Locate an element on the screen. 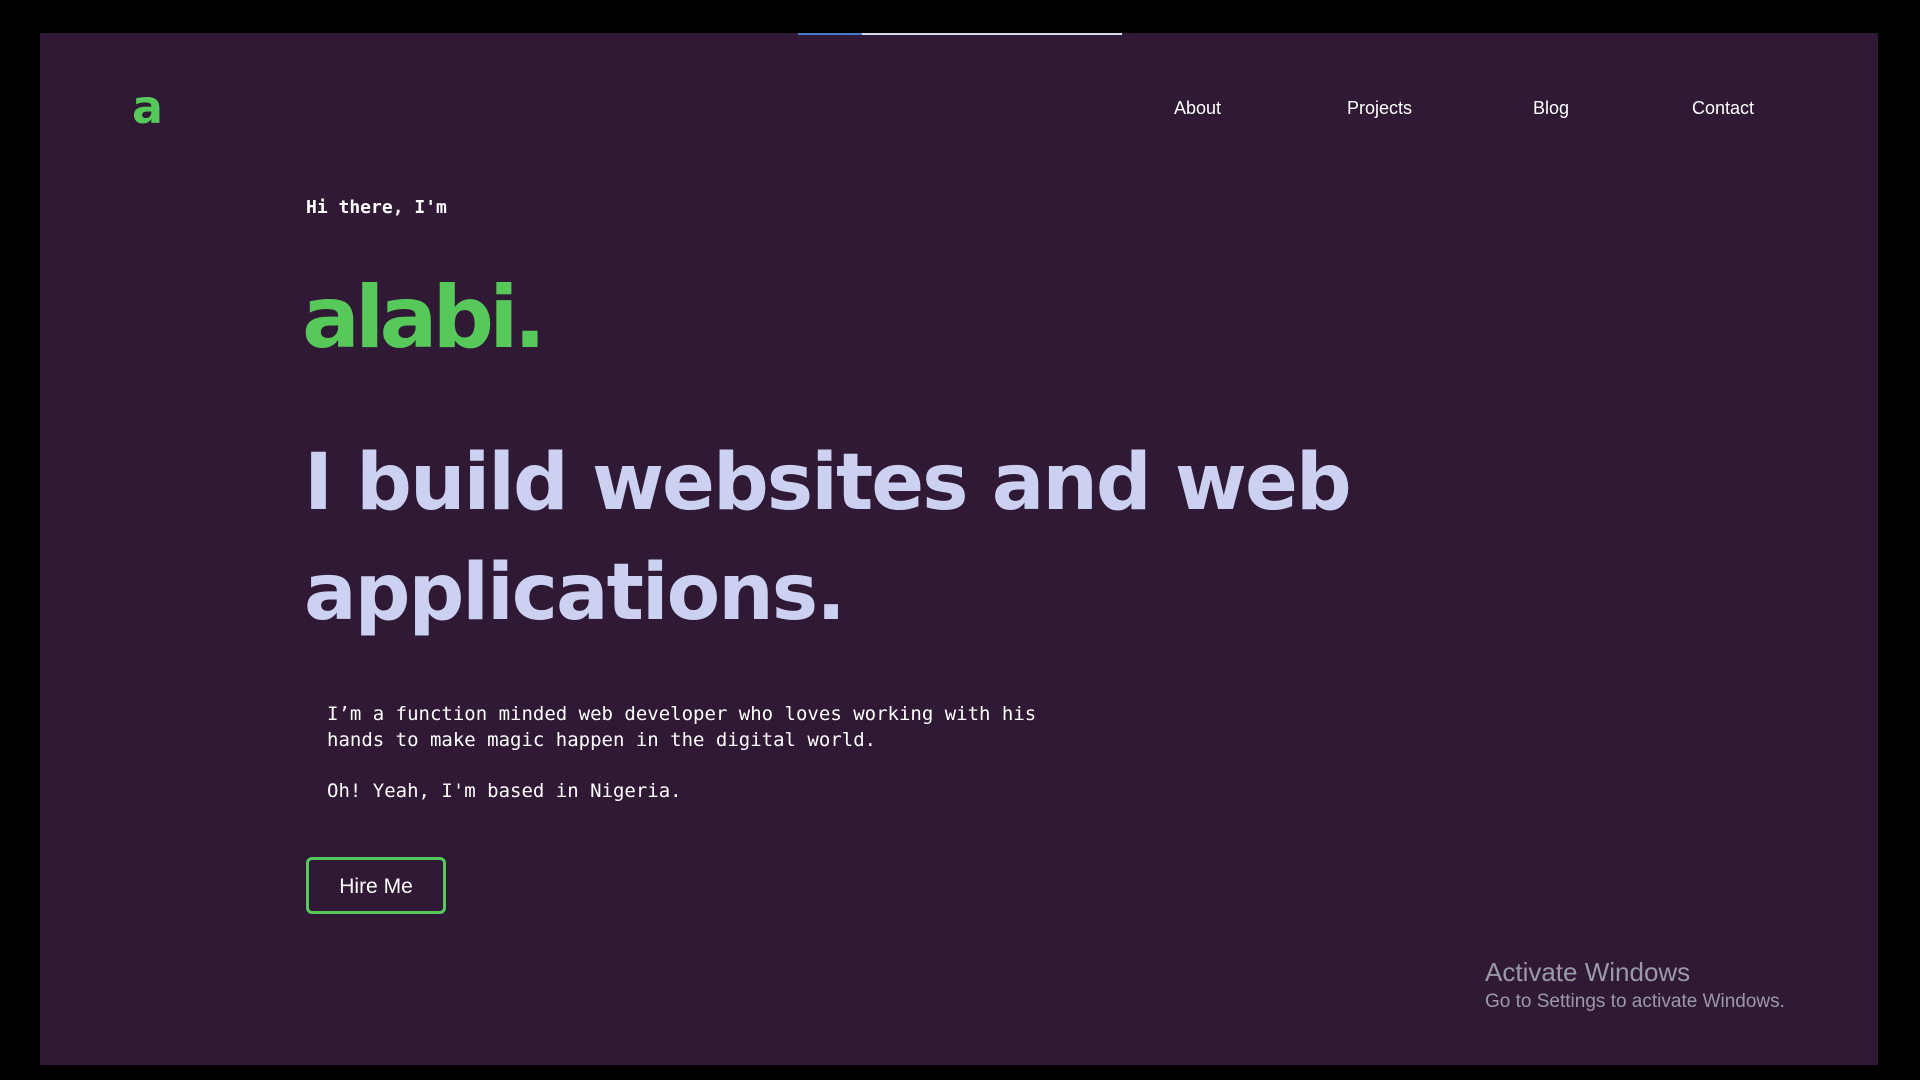 The image size is (1920, 1080). nav-link-about: About is located at coordinates (1197, 108).